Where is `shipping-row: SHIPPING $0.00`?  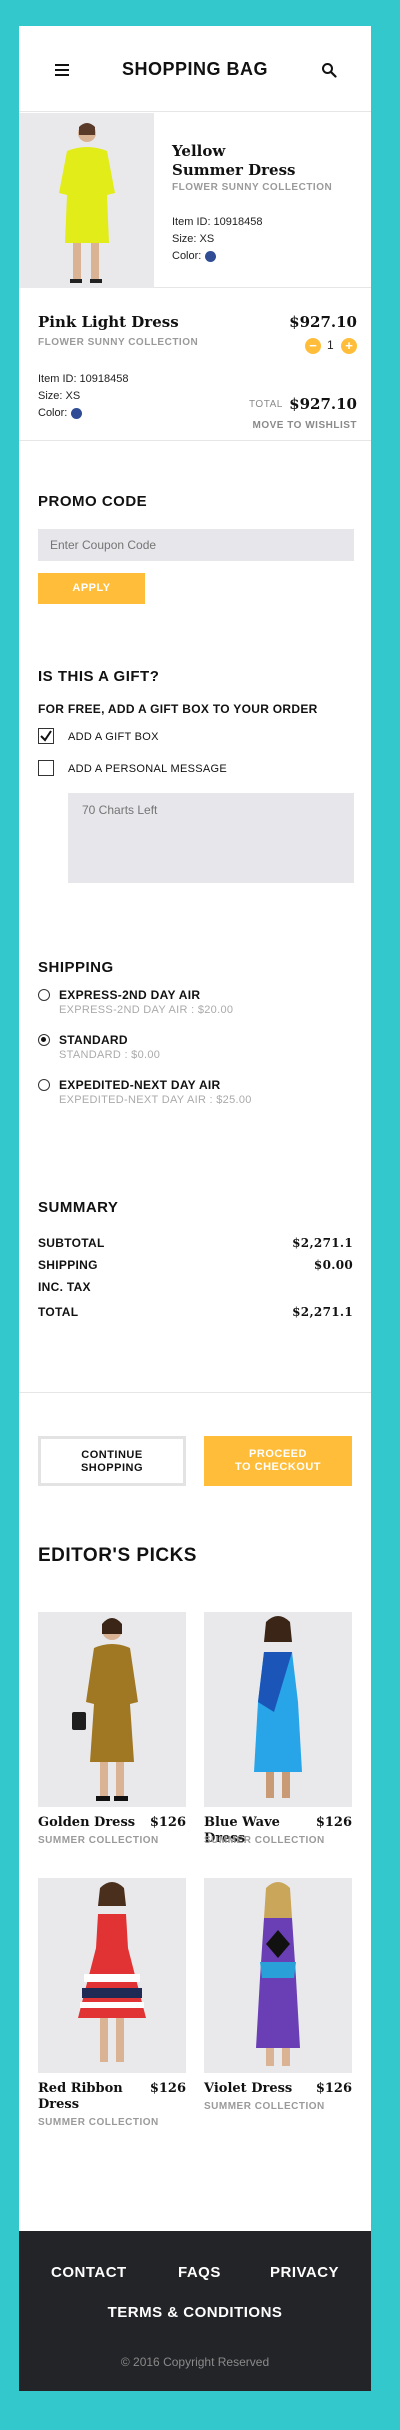
shipping-row: SHIPPING $0.00 is located at coordinates (195, 1265).